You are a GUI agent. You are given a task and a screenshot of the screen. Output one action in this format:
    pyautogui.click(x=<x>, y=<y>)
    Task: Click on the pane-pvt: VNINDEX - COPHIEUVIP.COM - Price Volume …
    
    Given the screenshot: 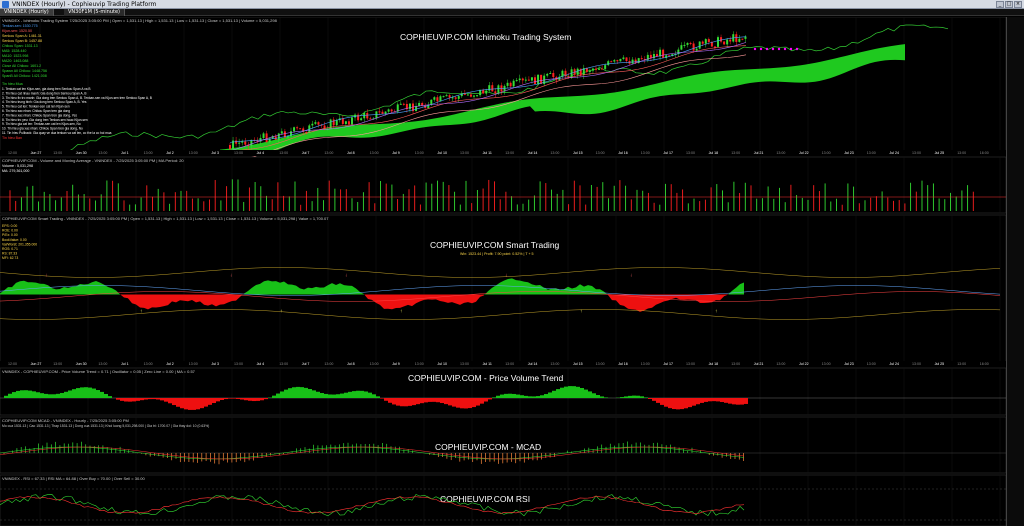 What is the action you would take?
    pyautogui.click(x=503, y=391)
    